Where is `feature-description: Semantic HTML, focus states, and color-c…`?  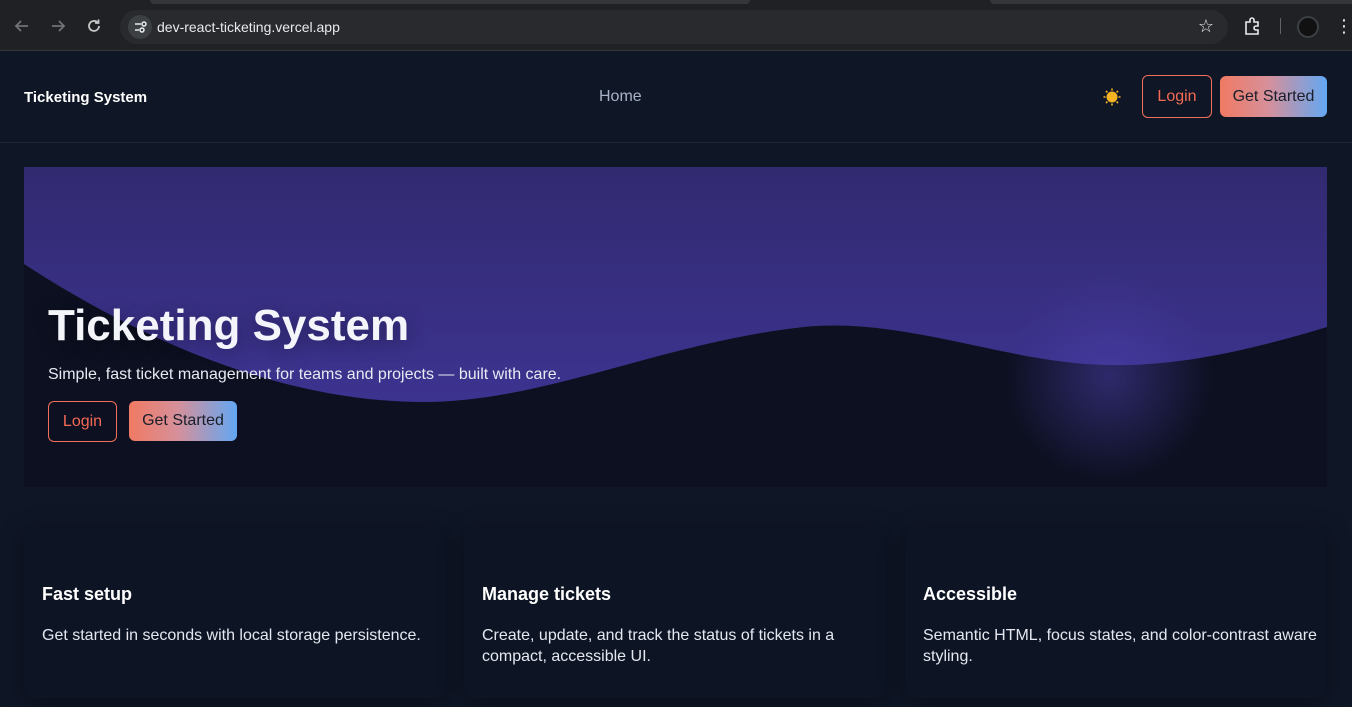
feature-description: Semantic HTML, focus states, and color-c… is located at coordinates (1120, 646).